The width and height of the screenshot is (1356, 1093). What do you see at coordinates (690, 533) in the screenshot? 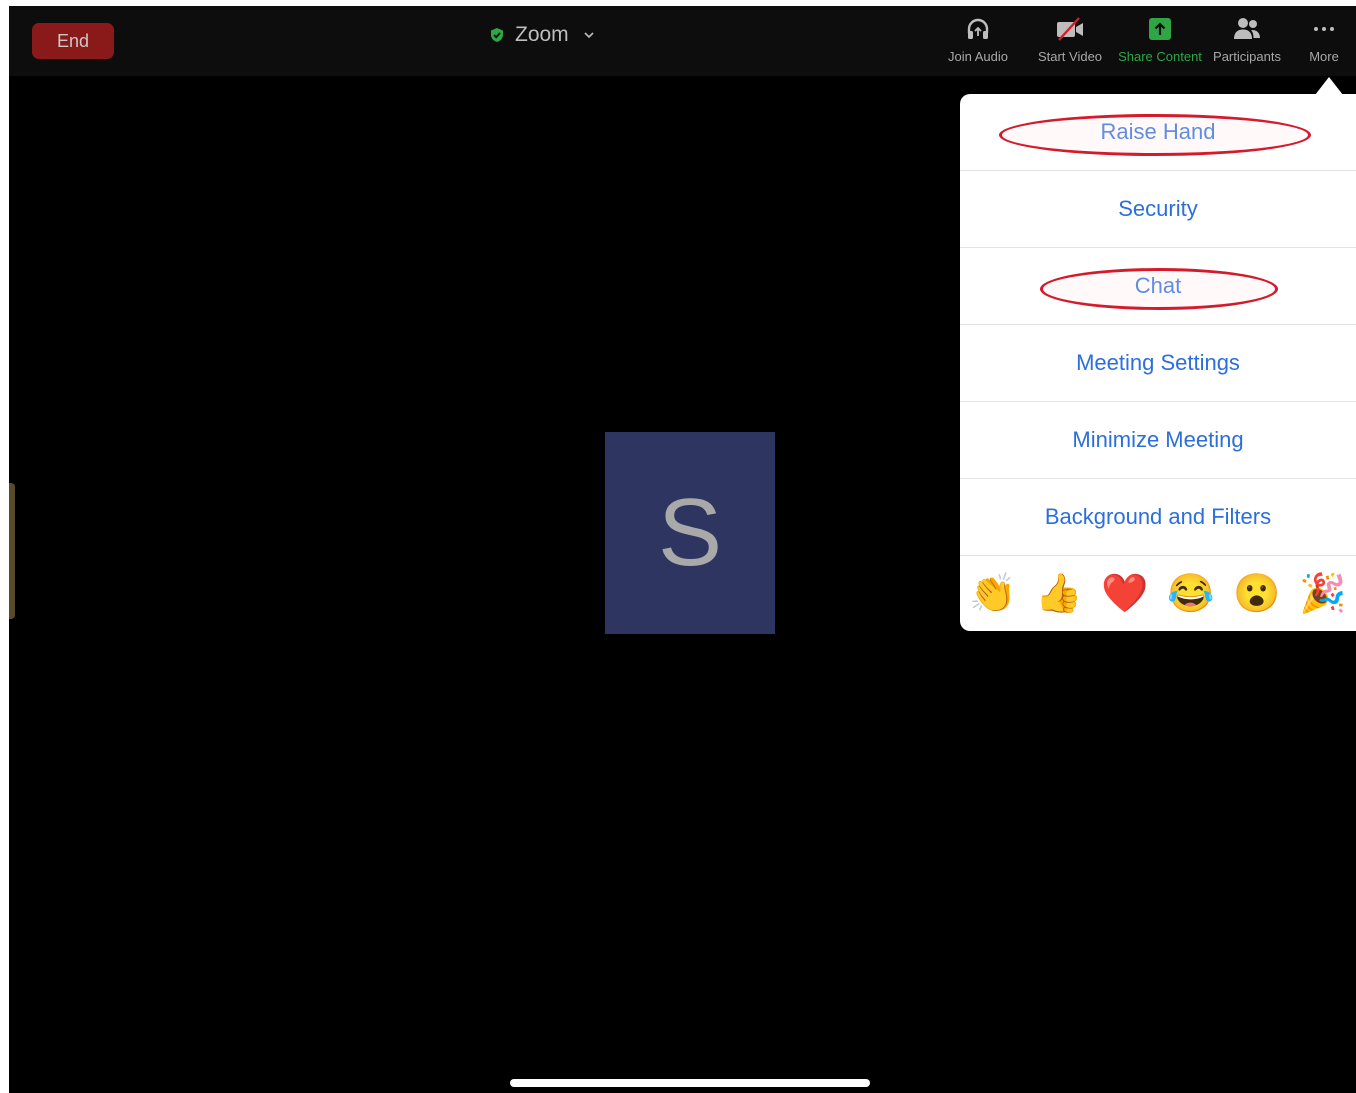
I see `participant-avatar: S` at bounding box center [690, 533].